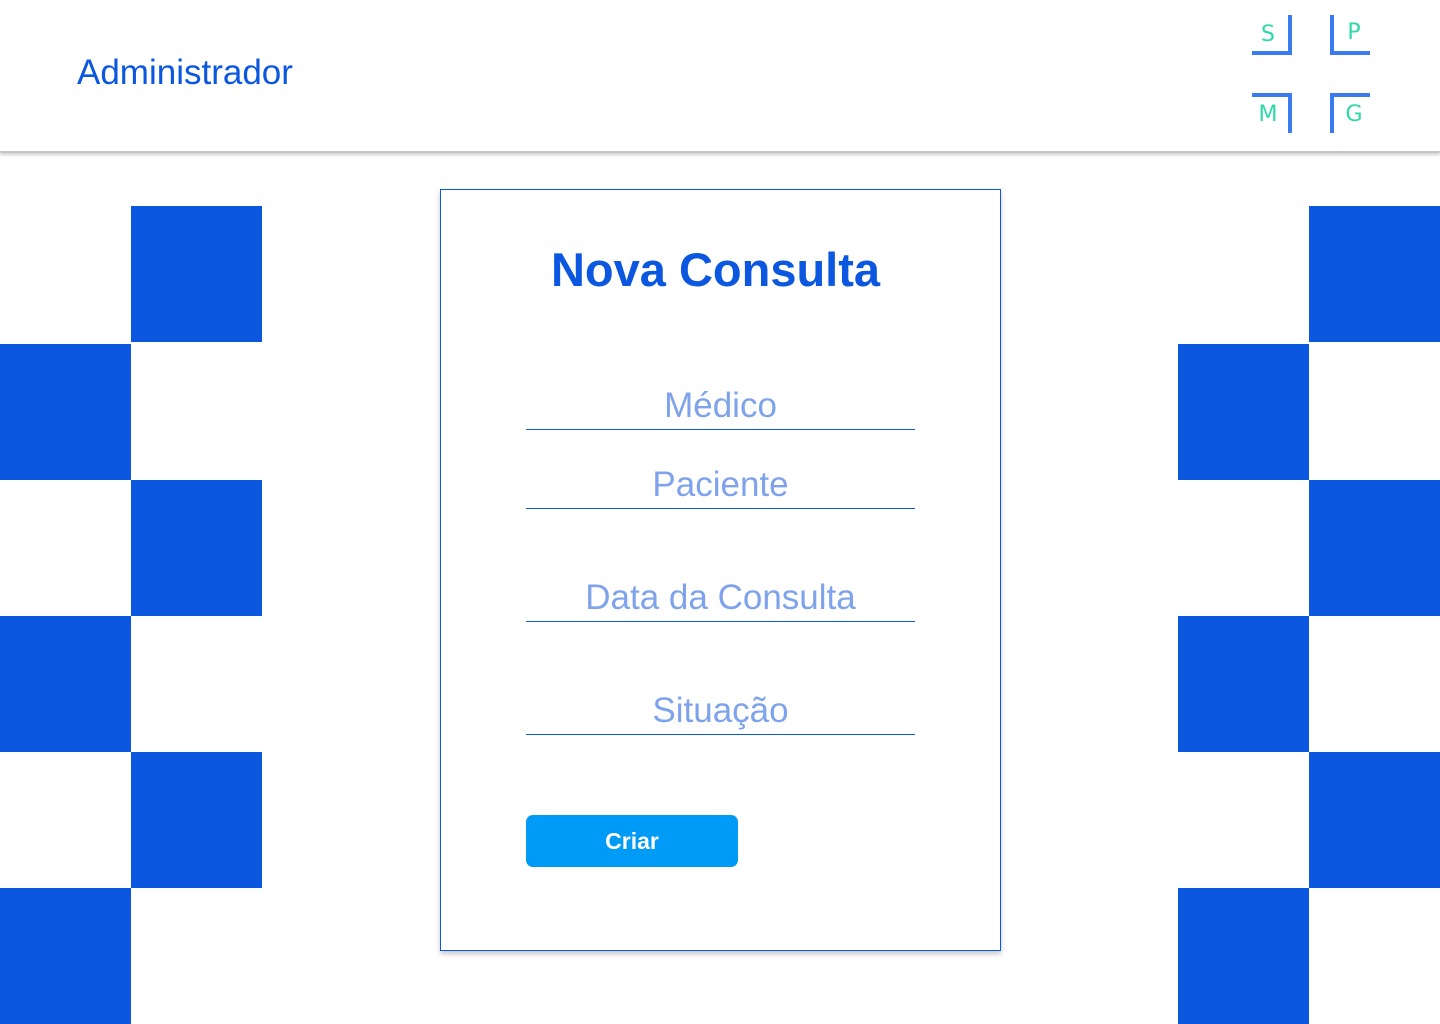  I want to click on medico-input, so click(720, 407).